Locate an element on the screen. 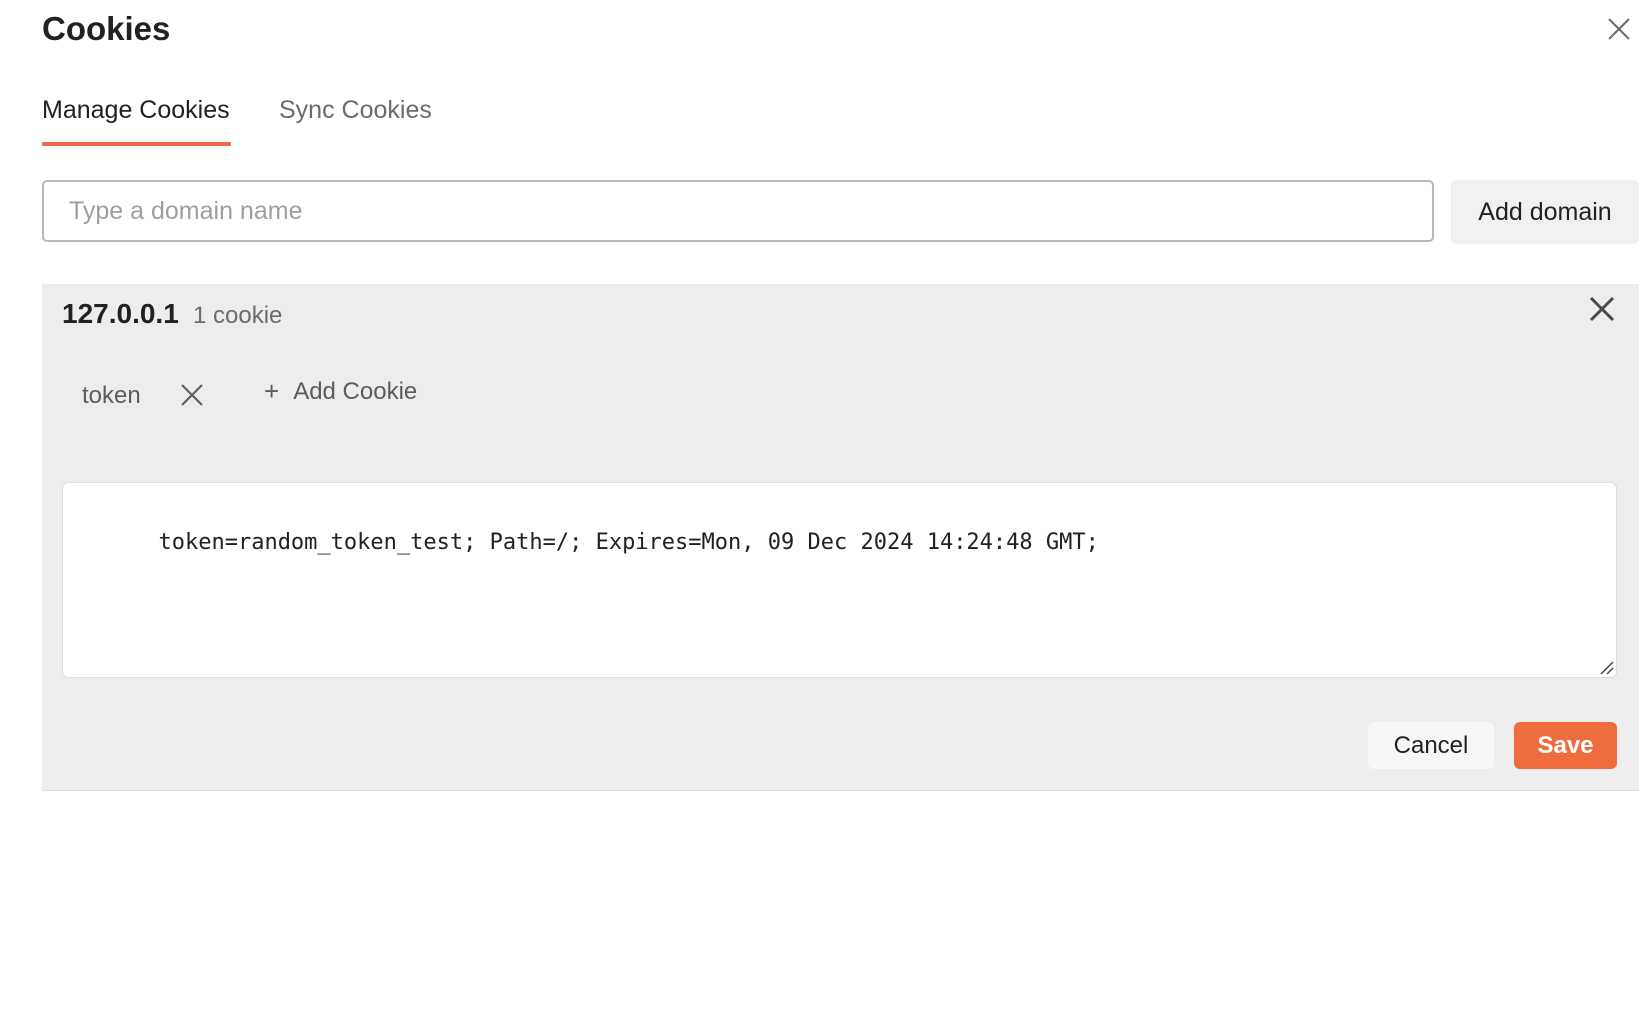 The width and height of the screenshot is (1646, 1032). cancel-button: Cancel is located at coordinates (1431, 745).